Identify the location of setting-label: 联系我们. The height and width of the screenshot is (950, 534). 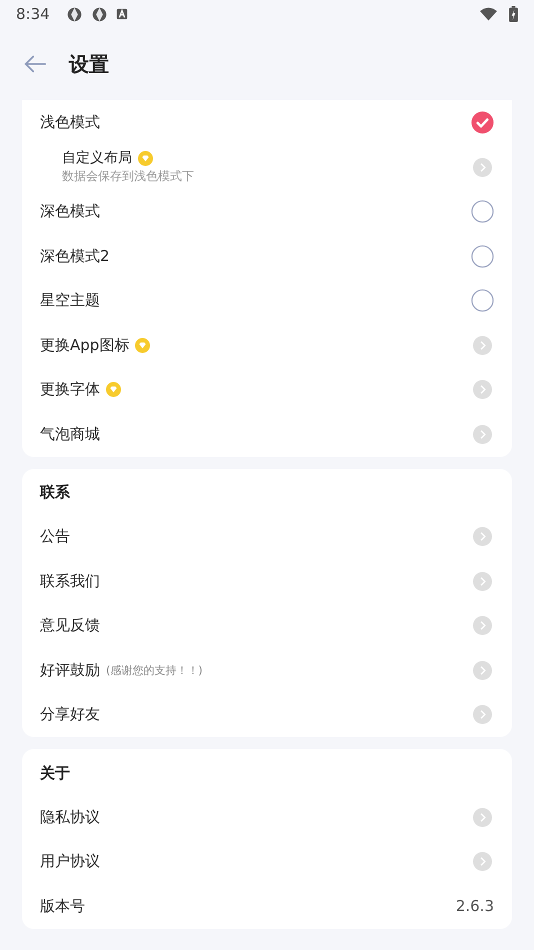
(70, 581).